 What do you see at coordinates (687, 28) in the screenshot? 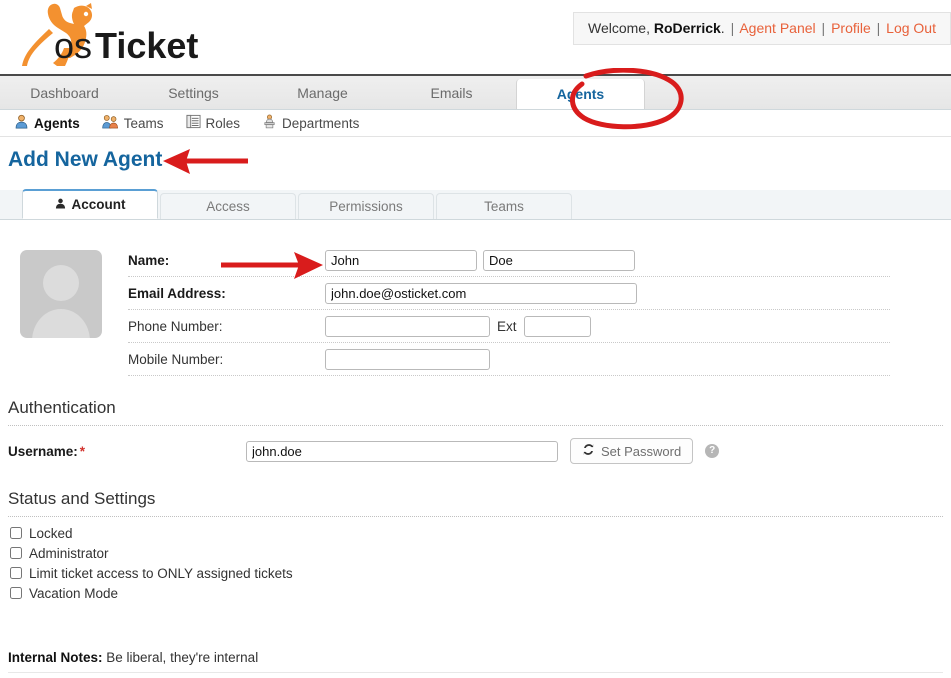
I see `current-username: RoDerrick` at bounding box center [687, 28].